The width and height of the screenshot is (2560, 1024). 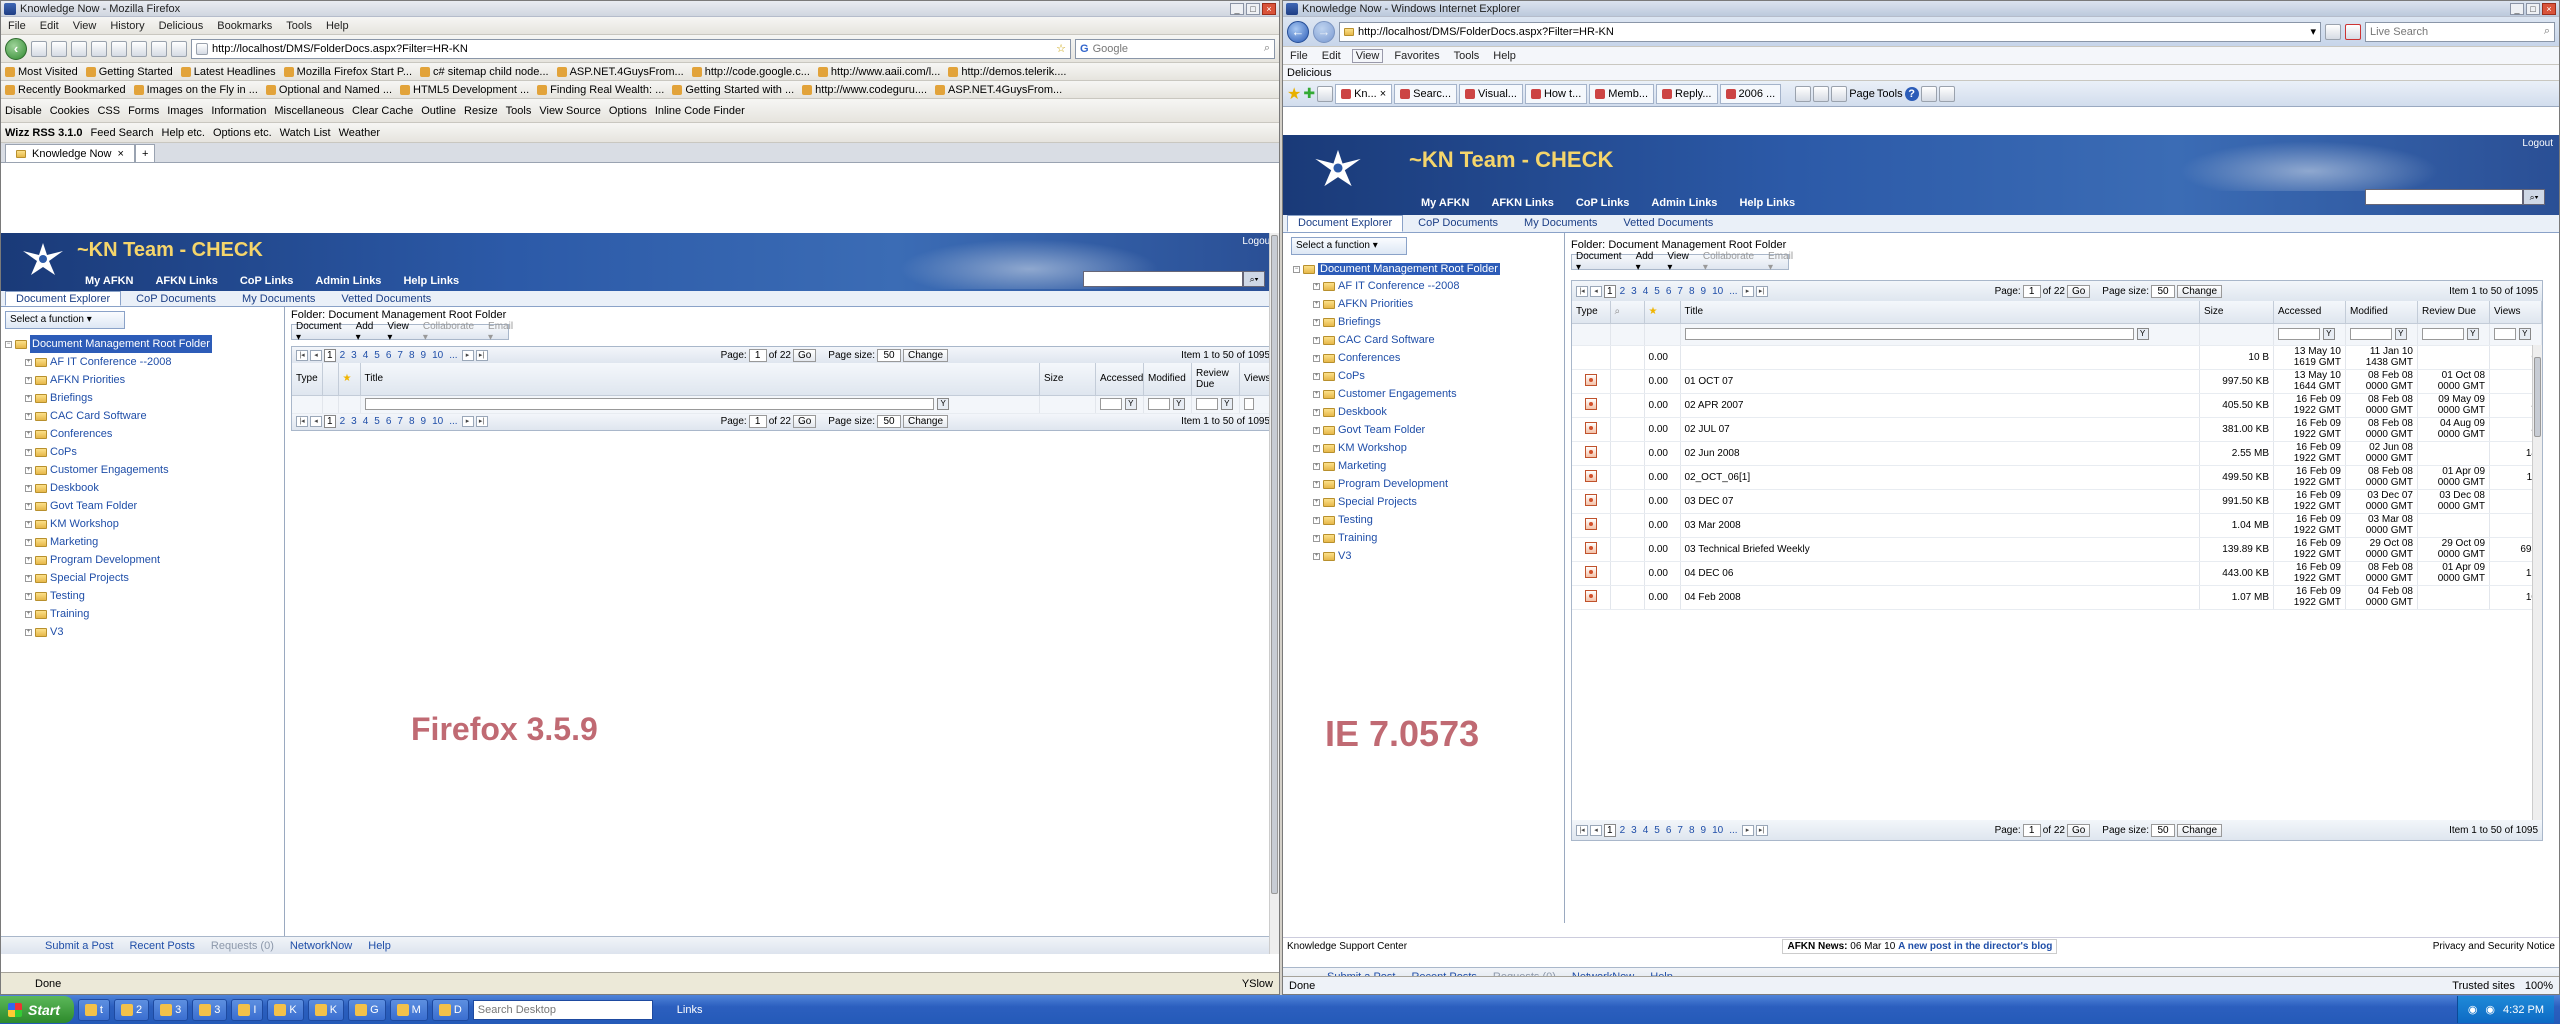 I want to click on print-icon, so click(x=1839, y=93).